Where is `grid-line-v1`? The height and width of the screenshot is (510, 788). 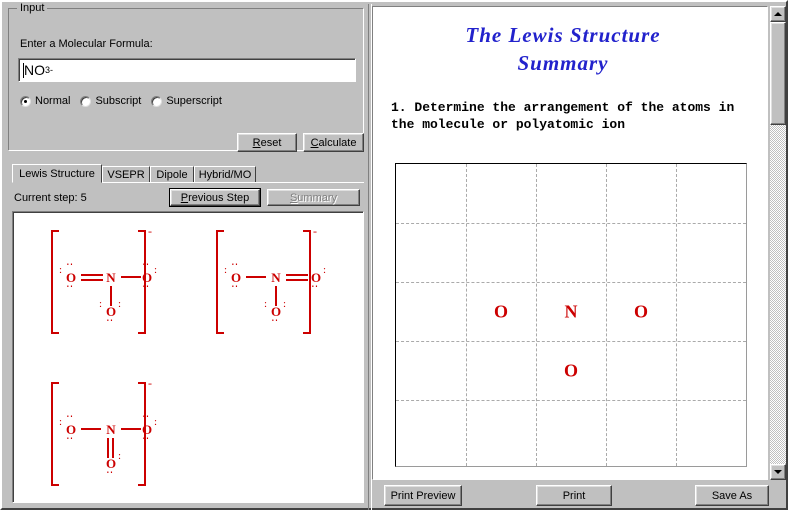
grid-line-v1 is located at coordinates (466, 315).